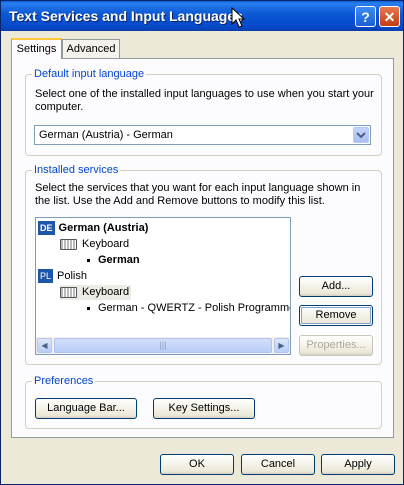  I want to click on layout-label: German - QWERTZ - Polish Programmer, so click(194, 308).